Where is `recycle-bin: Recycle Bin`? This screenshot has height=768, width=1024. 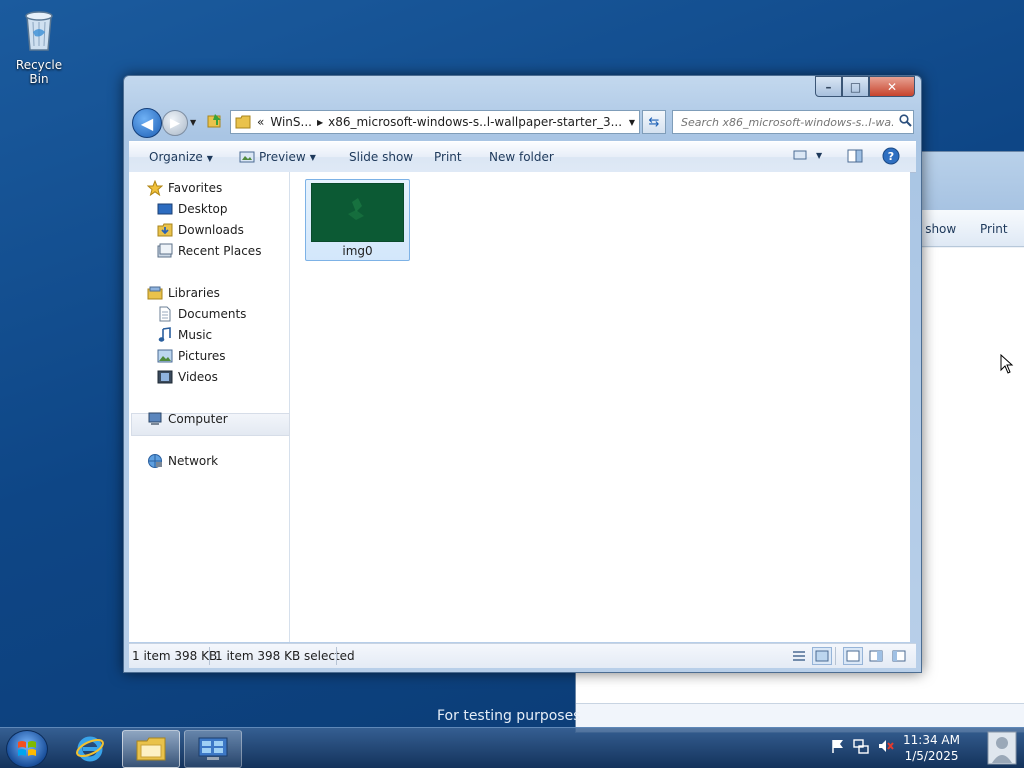 recycle-bin: Recycle Bin is located at coordinates (39, 46).